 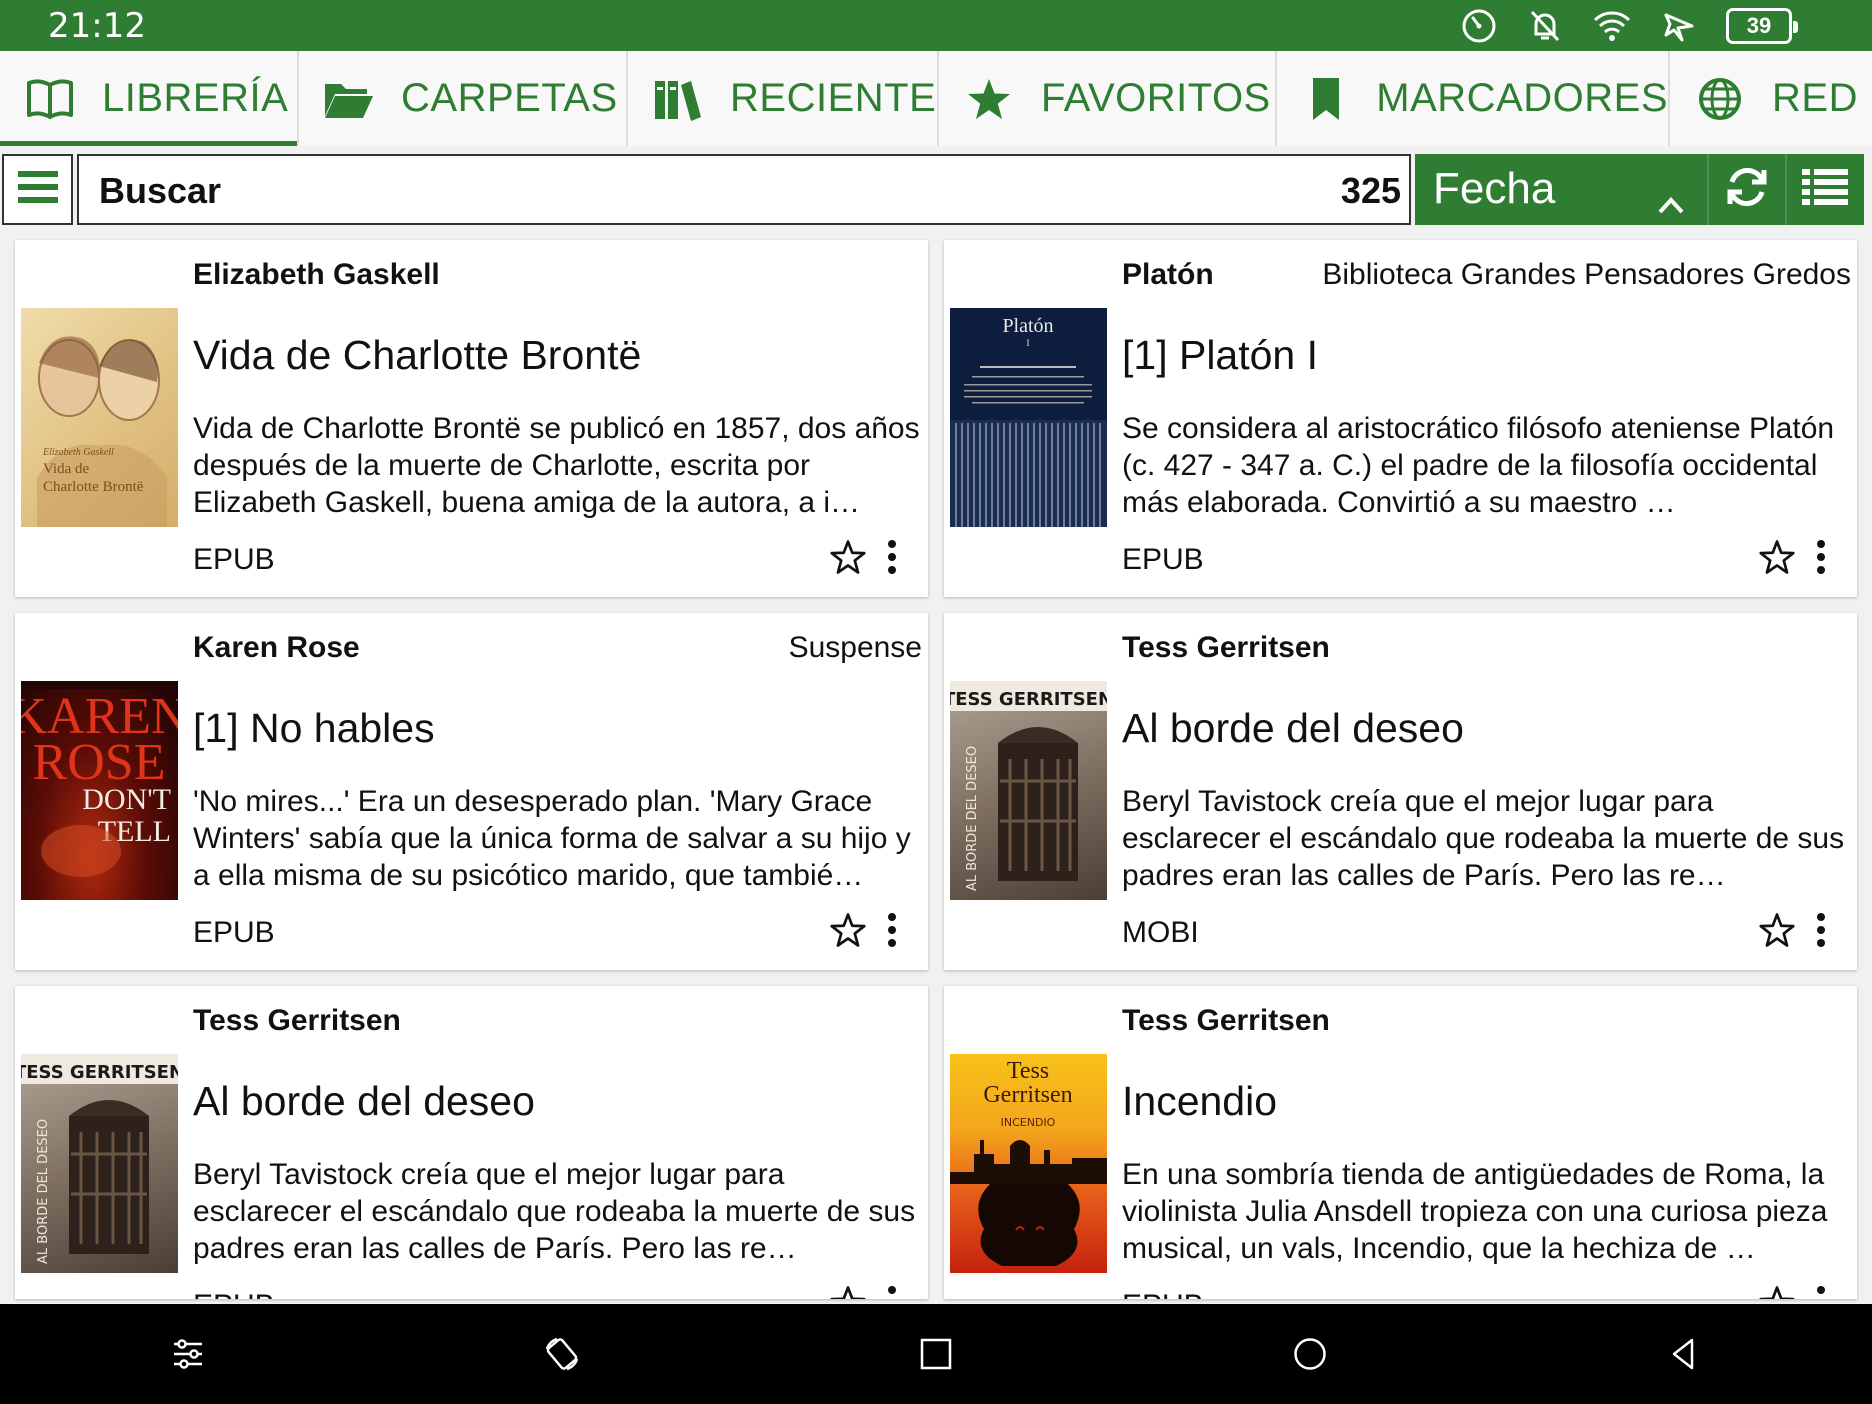 I want to click on list-view-icon, so click(x=1825, y=189).